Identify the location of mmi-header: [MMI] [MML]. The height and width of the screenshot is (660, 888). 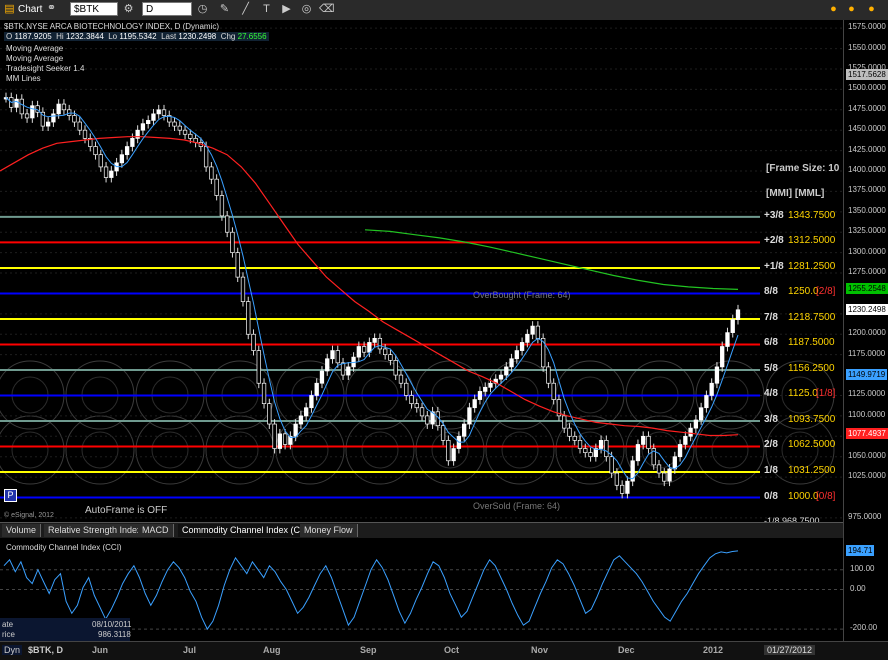
(795, 193).